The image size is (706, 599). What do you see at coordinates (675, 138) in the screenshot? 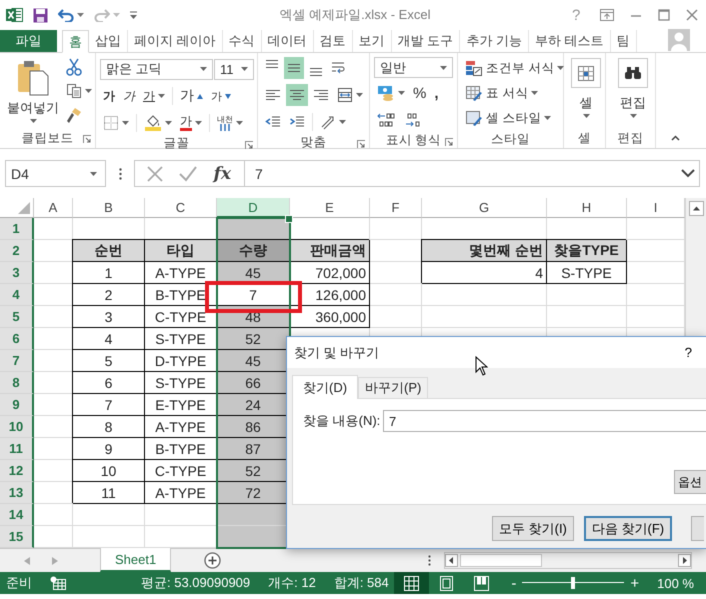
I see `collapse-ribbon-icon` at bounding box center [675, 138].